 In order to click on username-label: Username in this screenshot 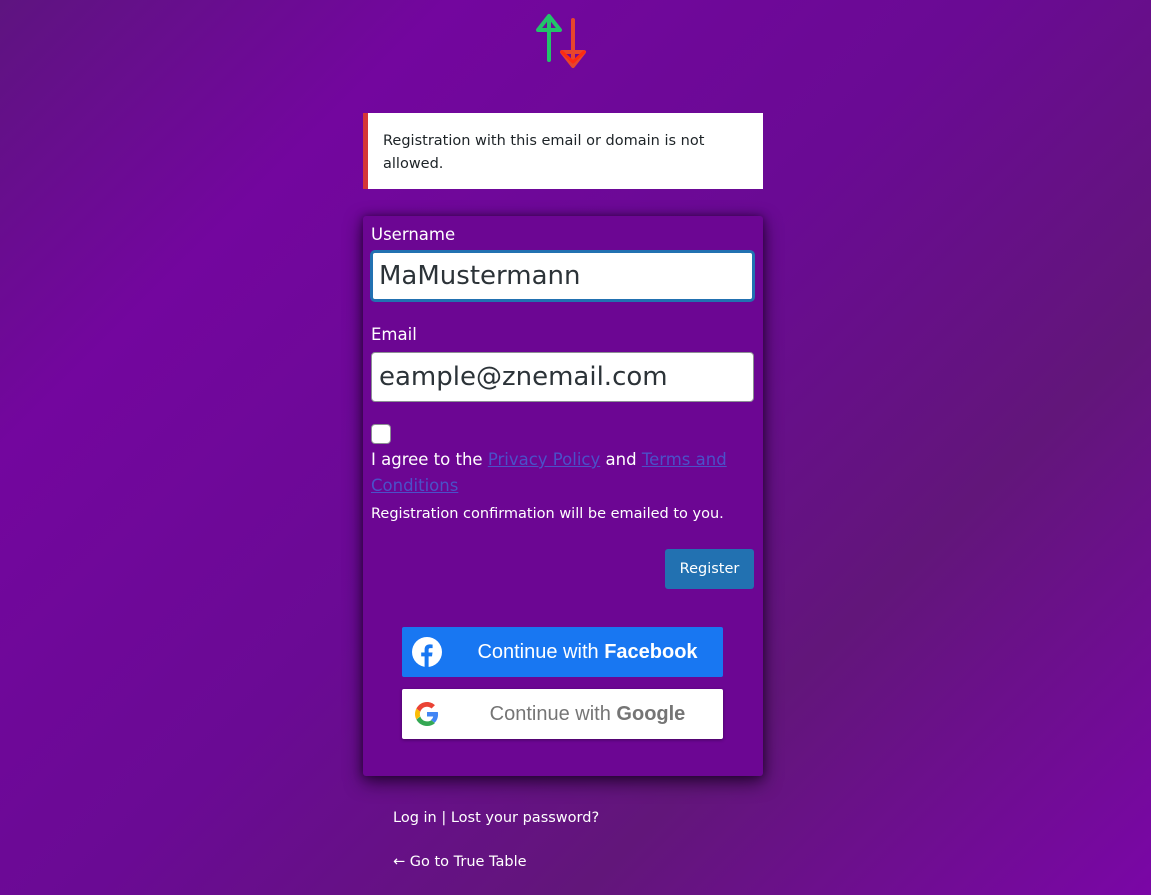, I will do `click(413, 234)`.